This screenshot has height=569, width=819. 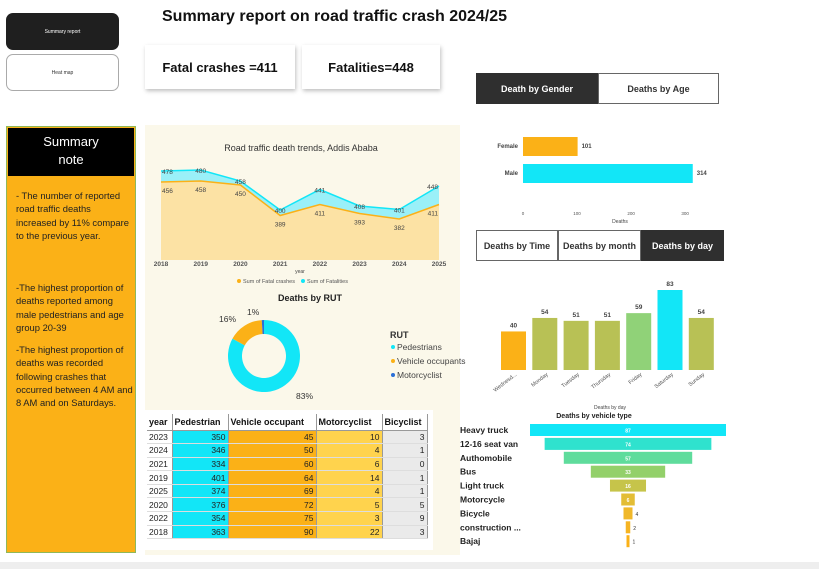 I want to click on vehicle-label: Light truck, so click(x=482, y=486).